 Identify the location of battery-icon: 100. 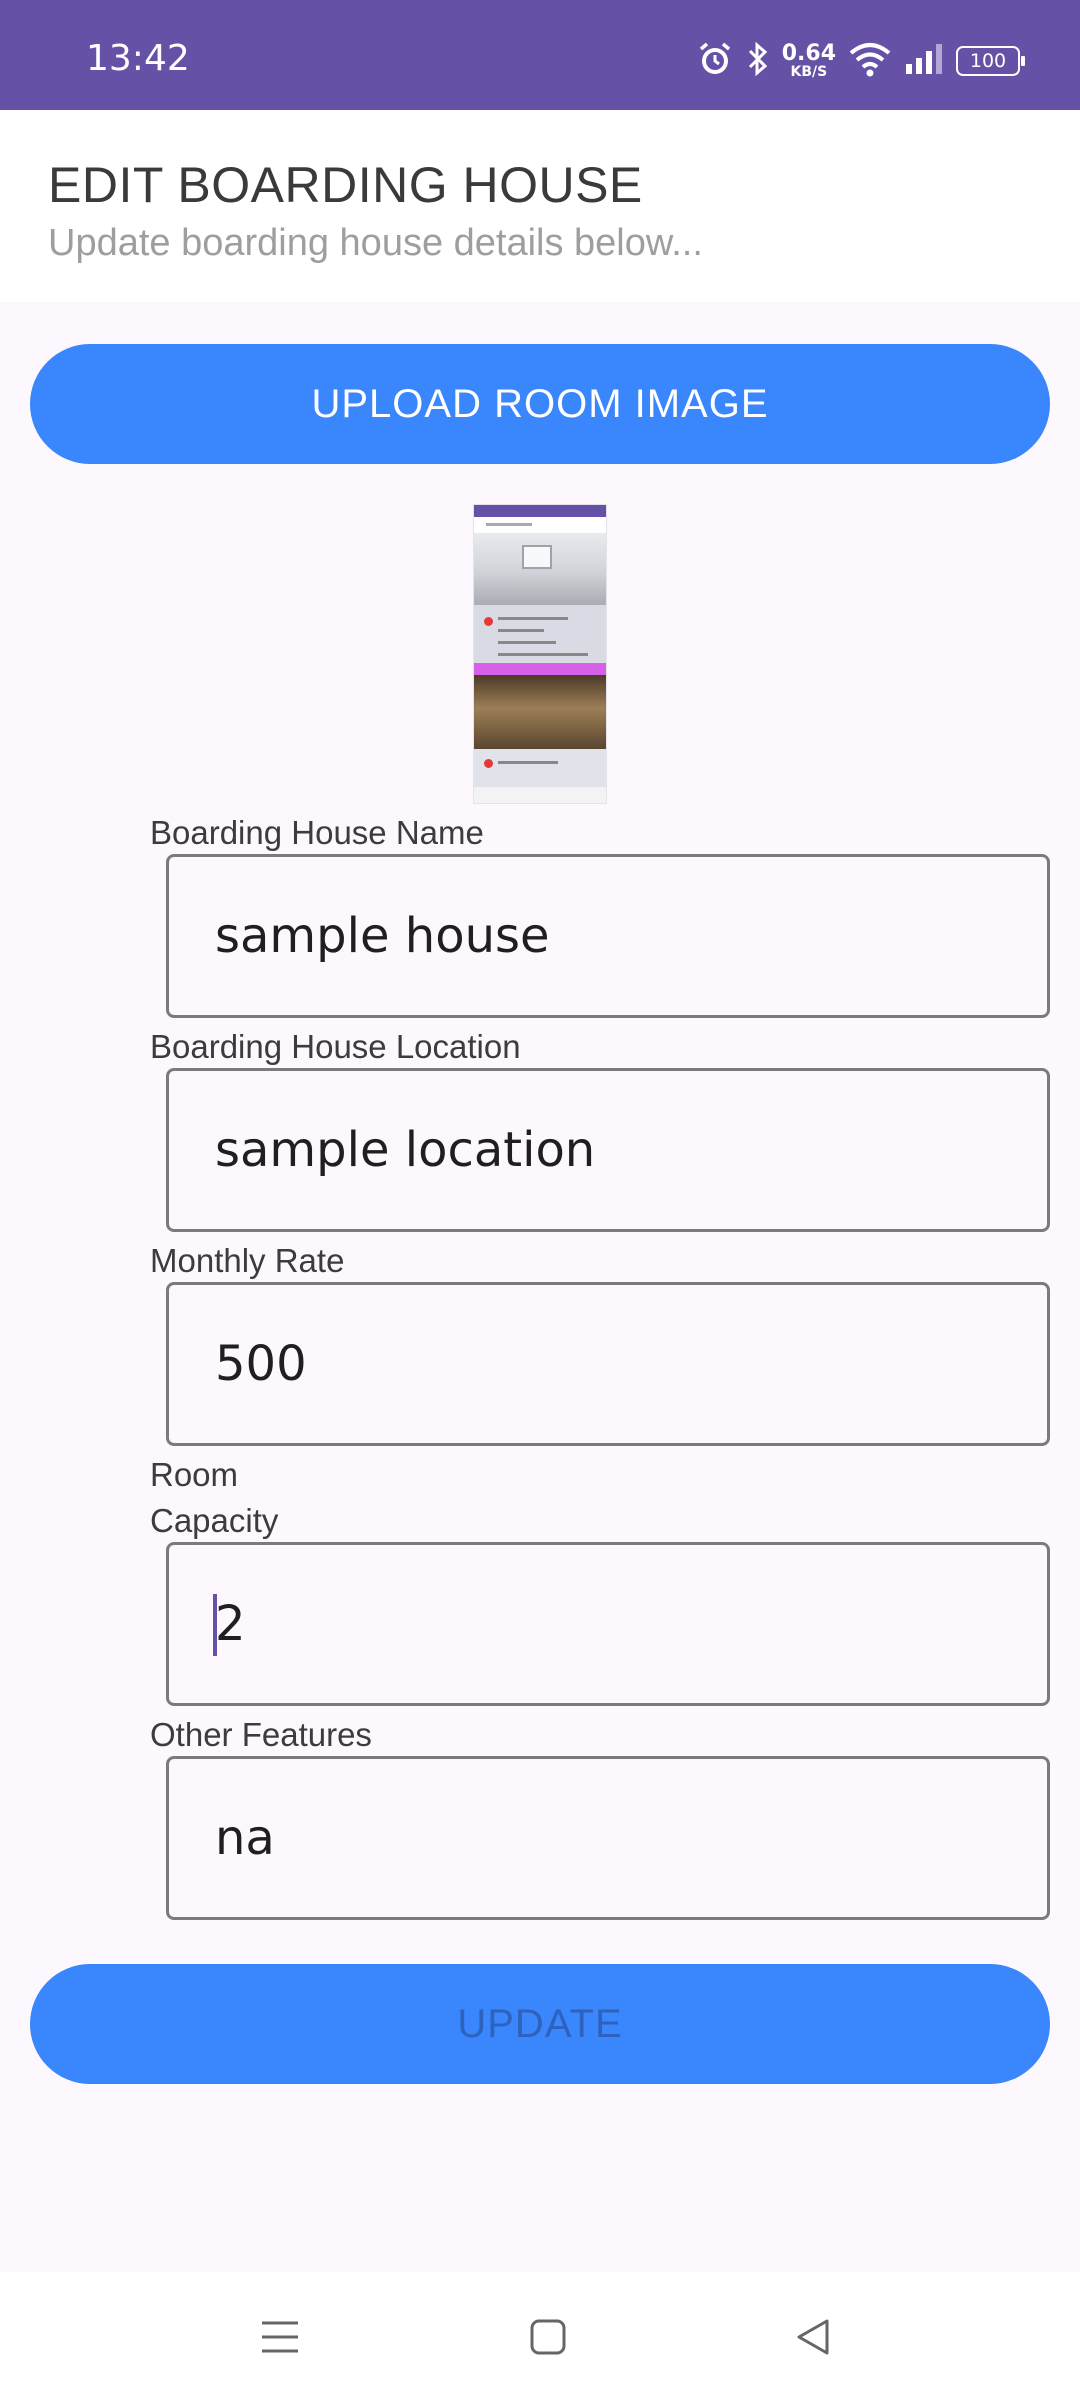
(990, 61).